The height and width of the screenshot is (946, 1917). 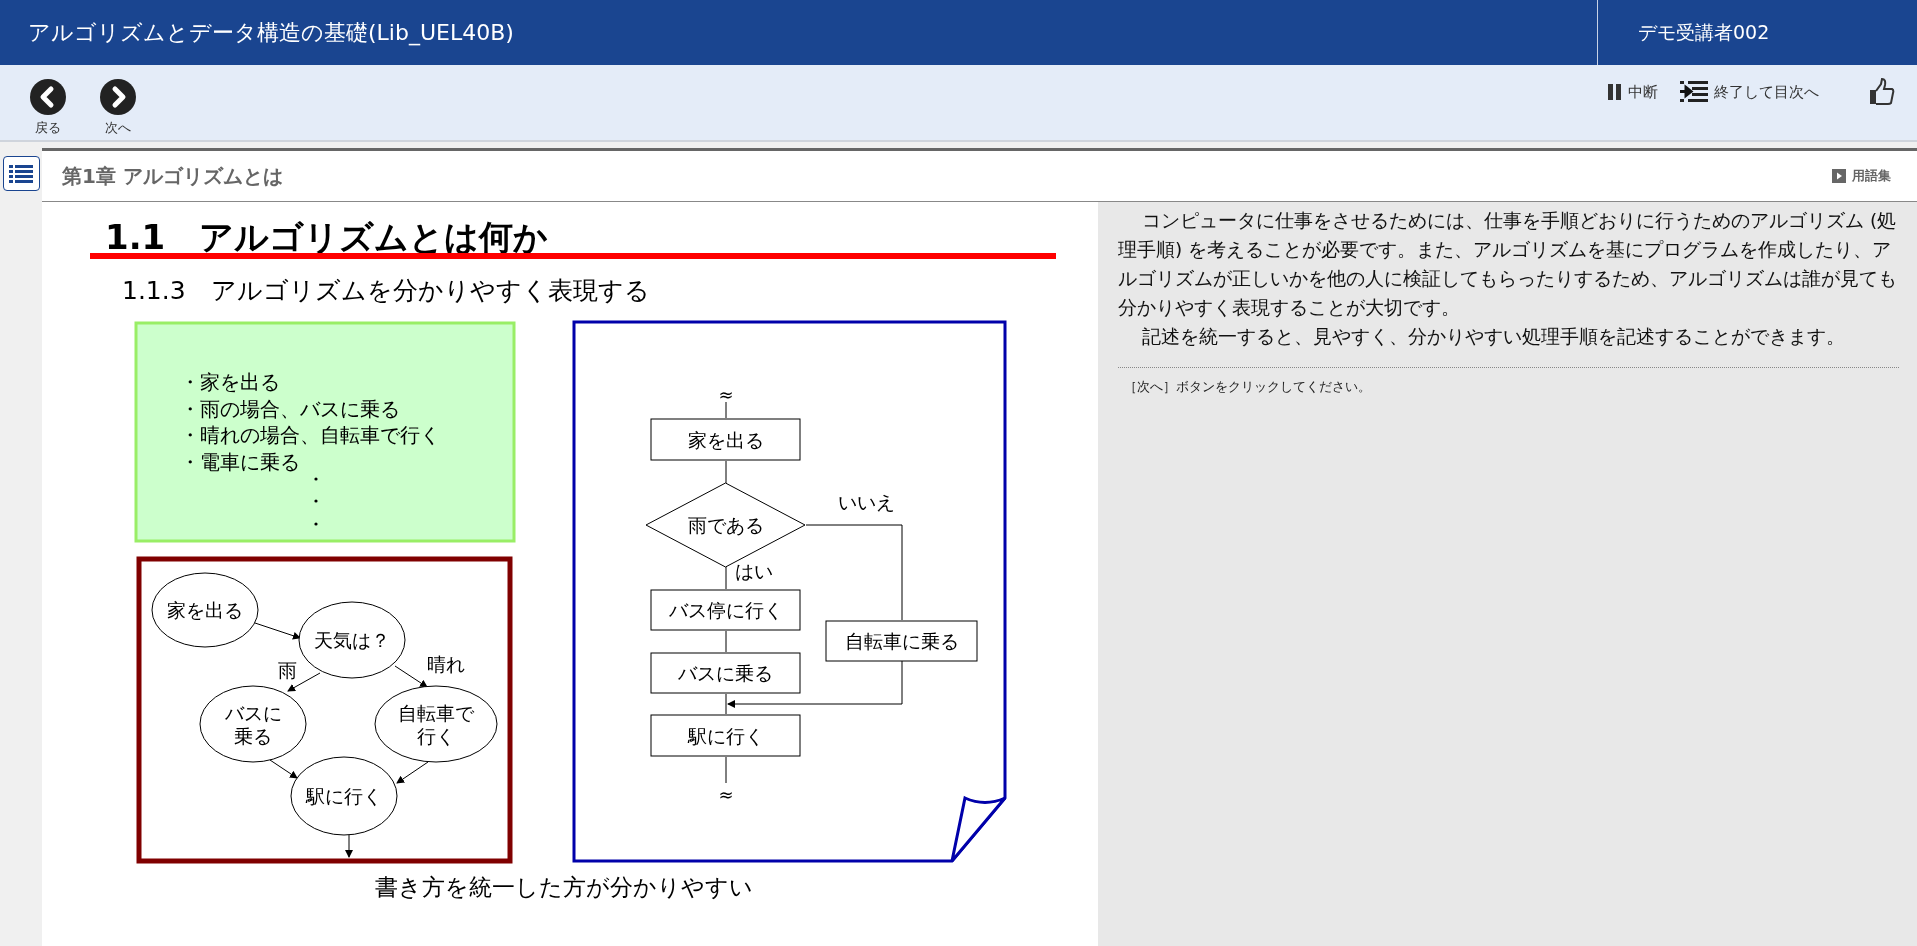 I want to click on course-title: アルゴリズムとデータ構造の基礎(Lib_UEL40B), so click(x=271, y=33).